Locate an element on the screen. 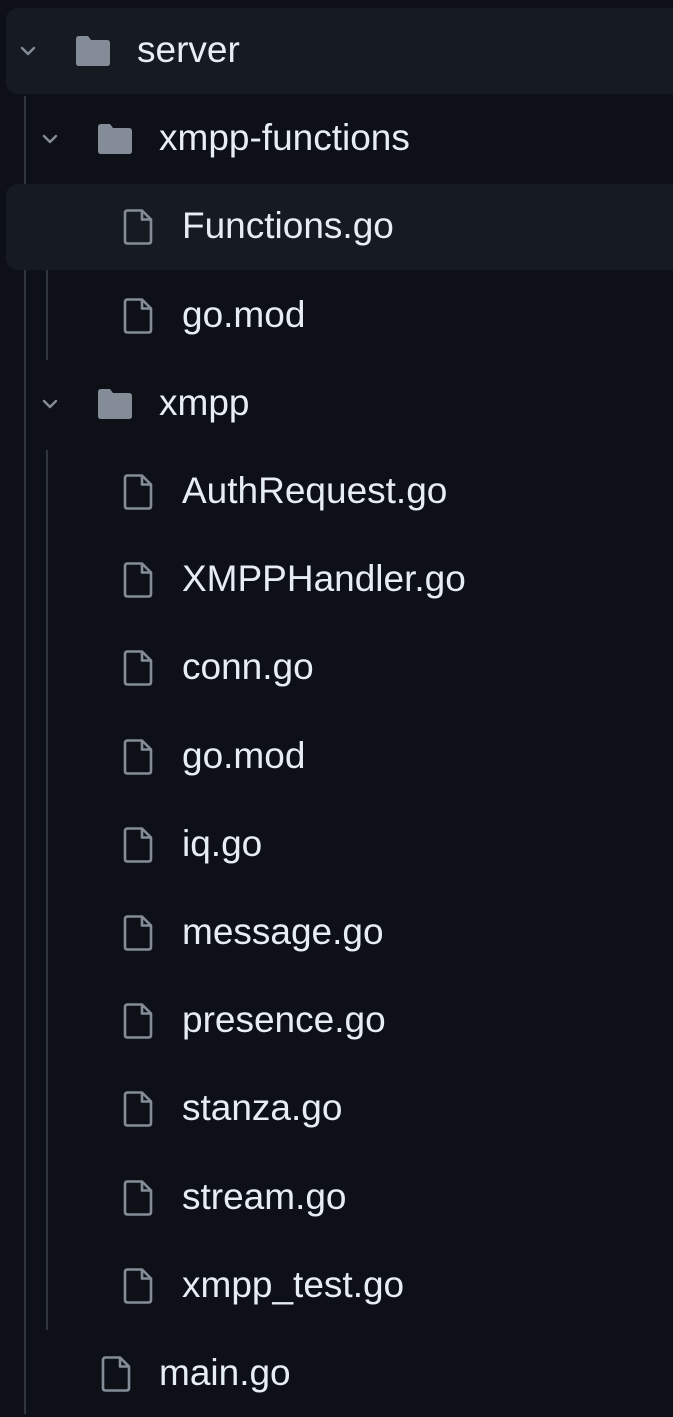 The width and height of the screenshot is (673, 1417). file-row-functions-go: Functions.go is located at coordinates (339, 227).